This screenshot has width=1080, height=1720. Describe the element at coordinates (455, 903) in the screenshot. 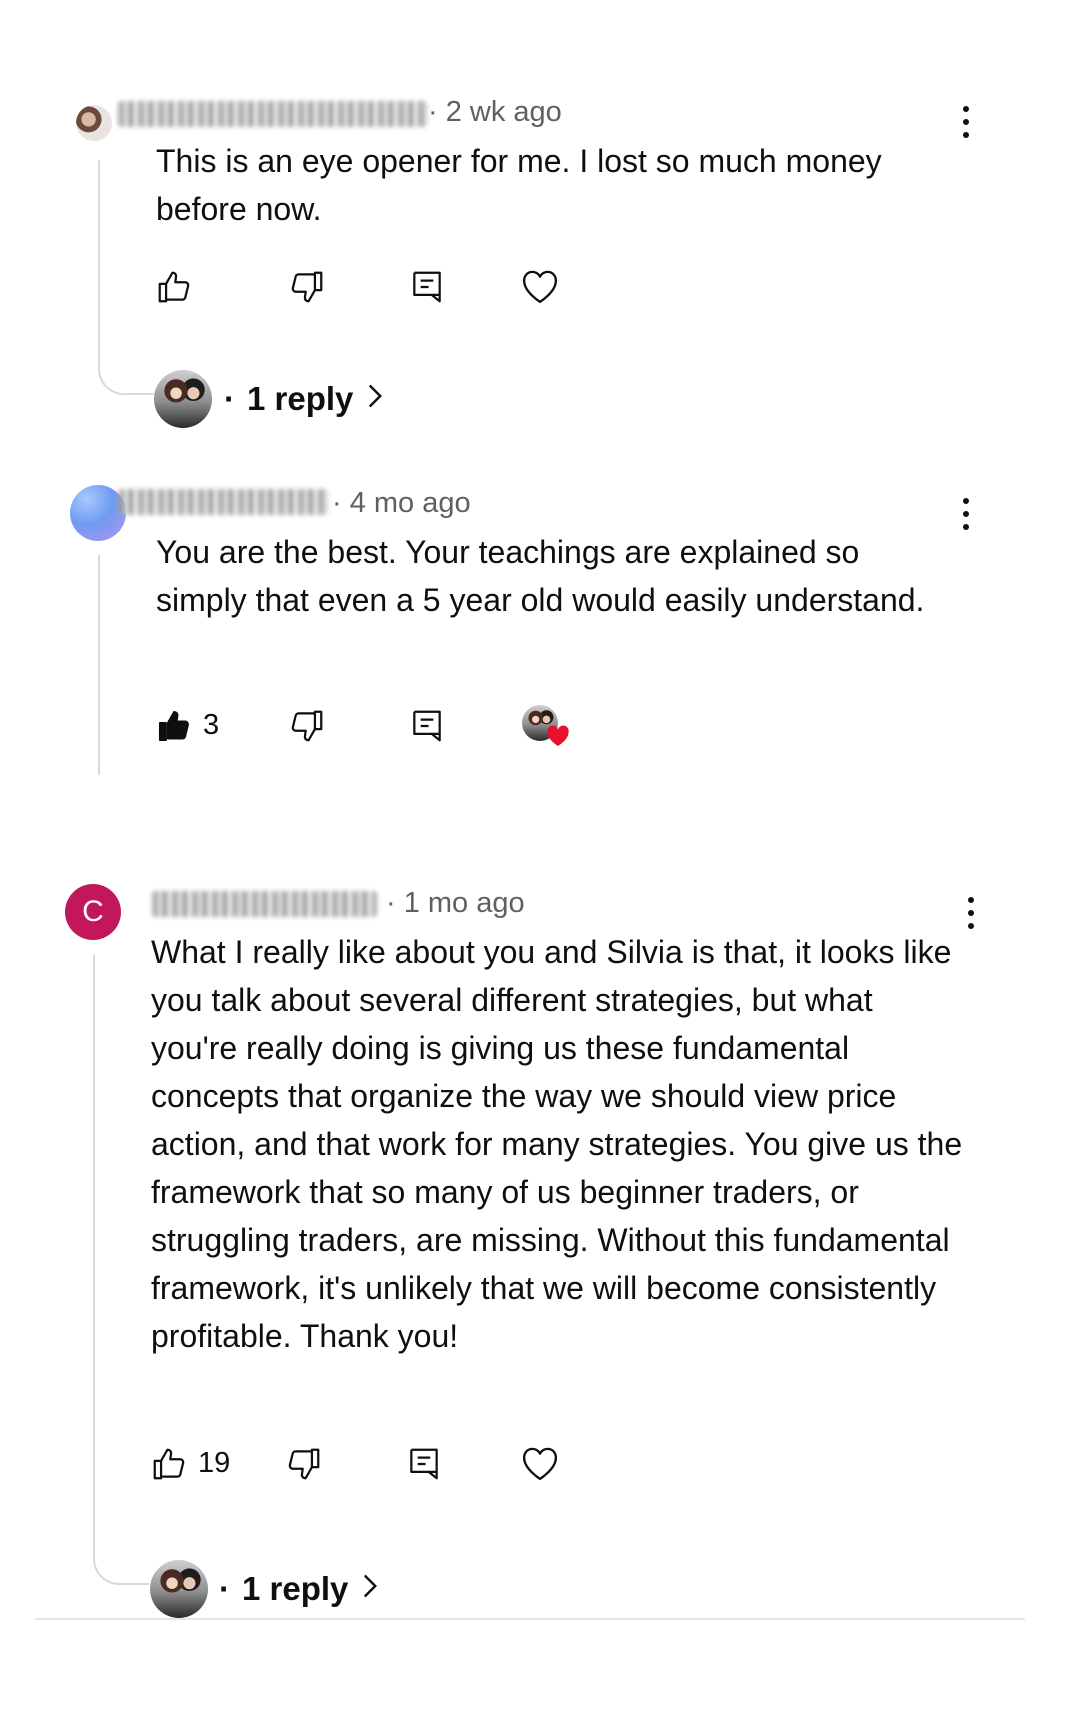

I see `comment-timestamp: · 1 mo ago` at that location.